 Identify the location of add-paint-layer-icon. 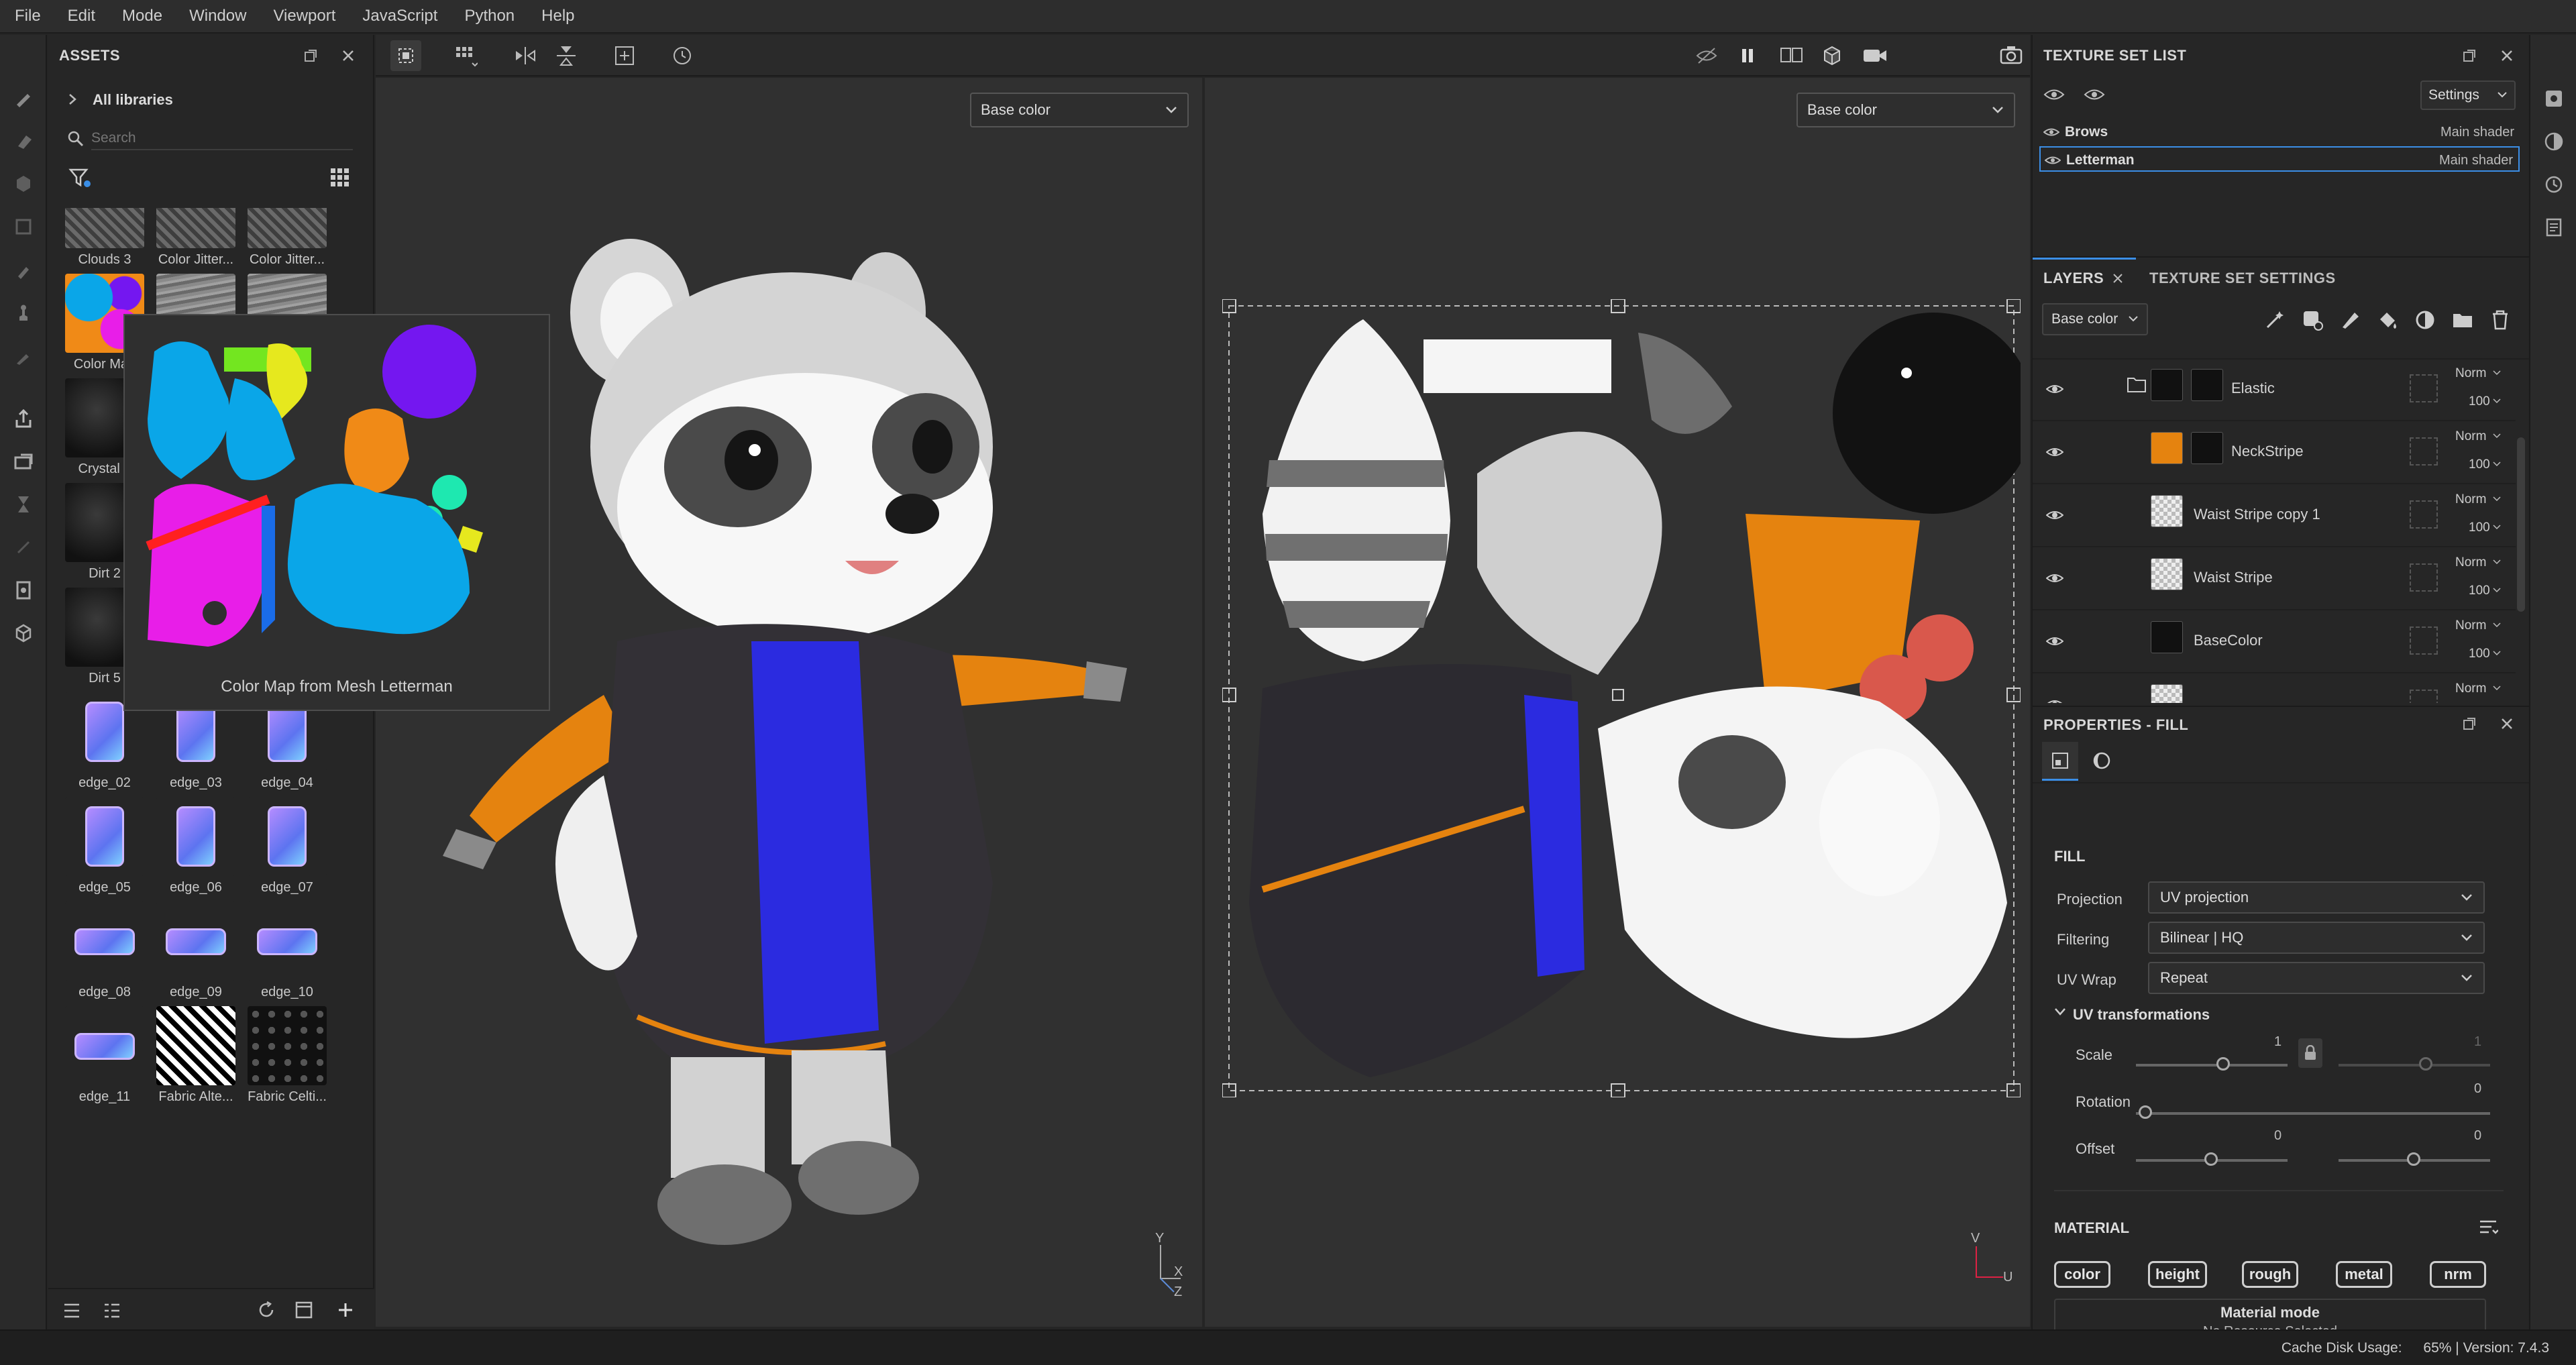
(2350, 320).